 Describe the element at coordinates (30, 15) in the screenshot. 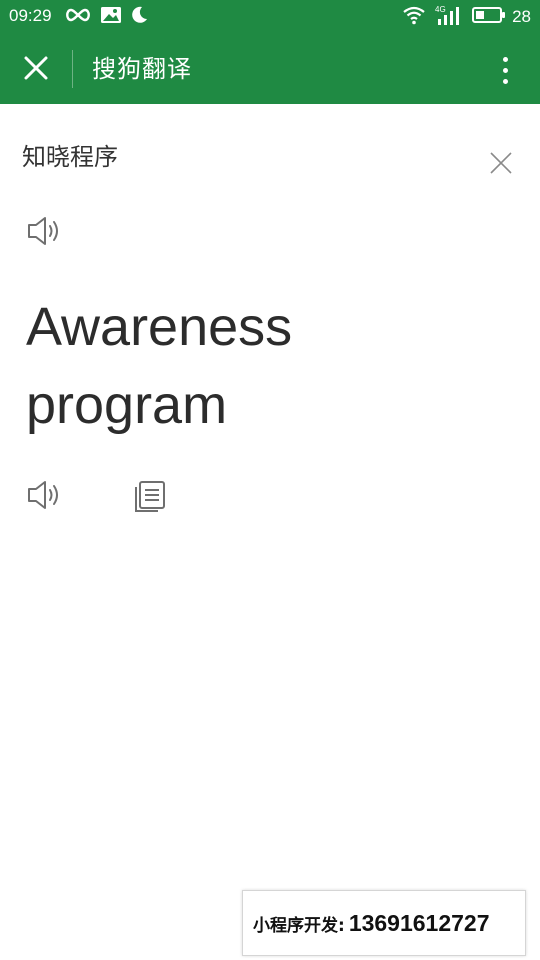

I see `status-time: 09:29` at that location.